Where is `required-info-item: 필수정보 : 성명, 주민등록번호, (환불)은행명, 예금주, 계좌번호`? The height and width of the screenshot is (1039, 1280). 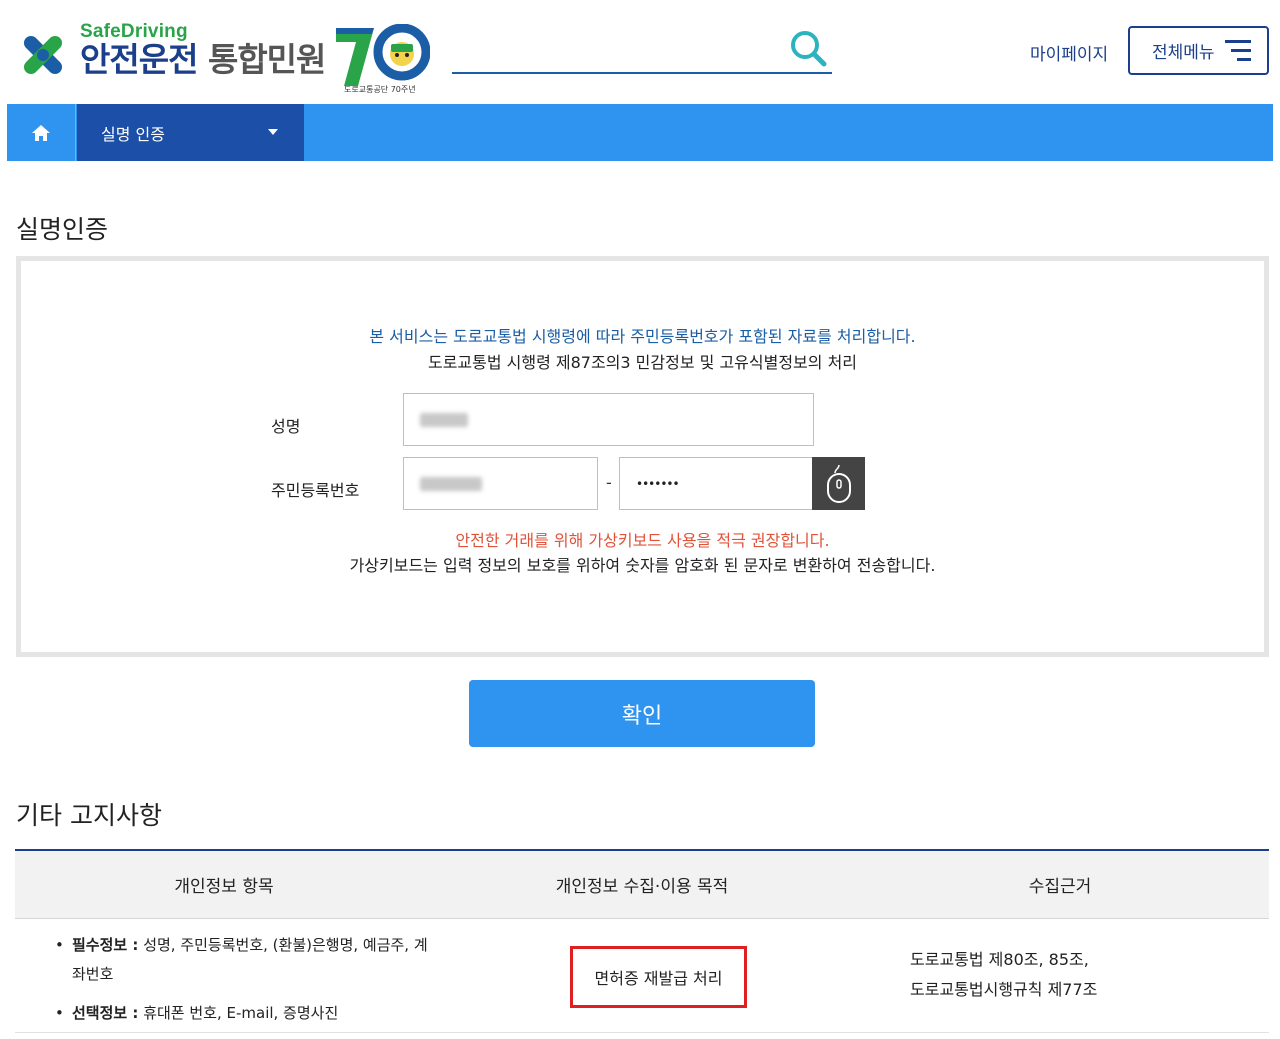 required-info-item: 필수정보 : 성명, 주민등록번호, (환불)은행명, 예금주, 계좌번호 is located at coordinates (245, 960).